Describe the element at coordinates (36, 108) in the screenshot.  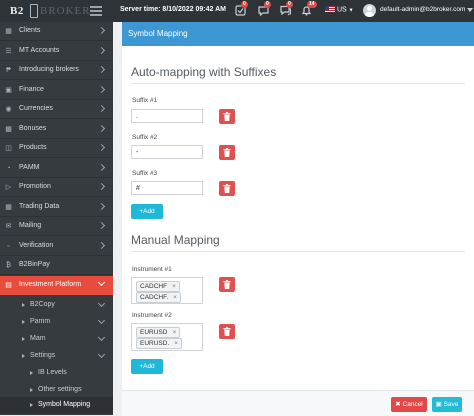
I see `sidebar-item-label: Currencies` at that location.